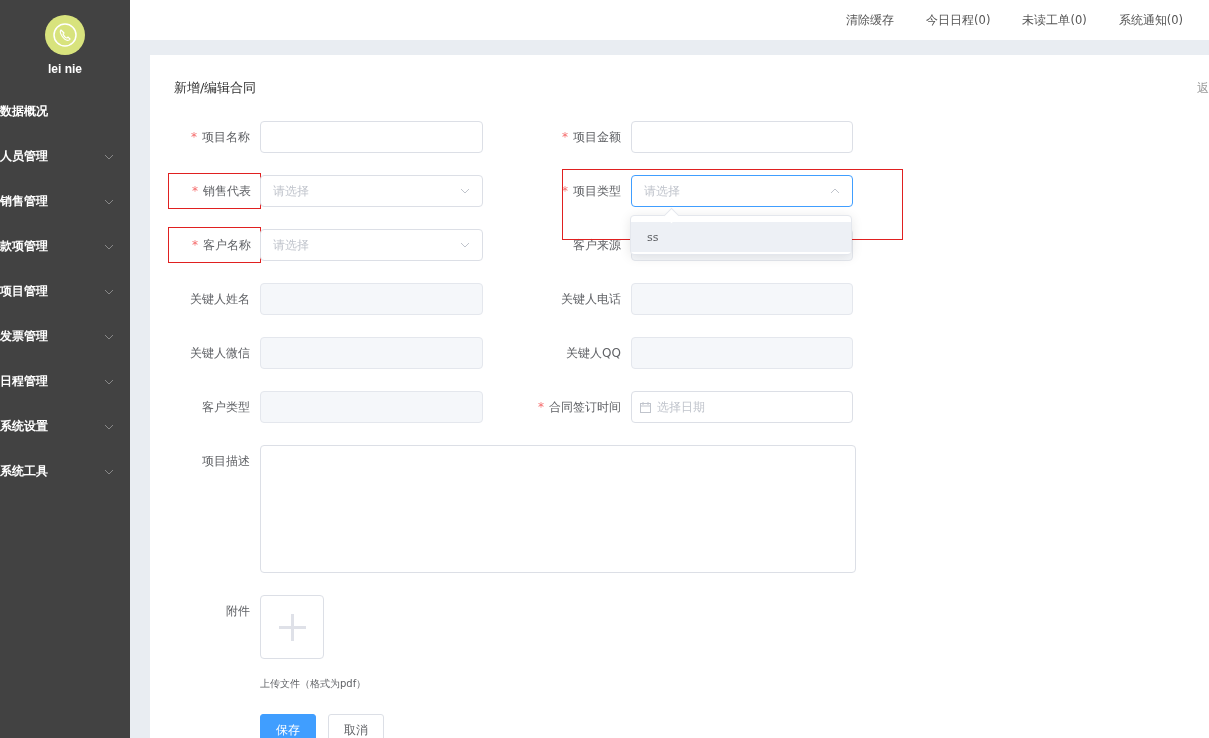 This screenshot has height=738, width=1209. What do you see at coordinates (65, 471) in the screenshot?
I see `menu-item: 系统工具` at bounding box center [65, 471].